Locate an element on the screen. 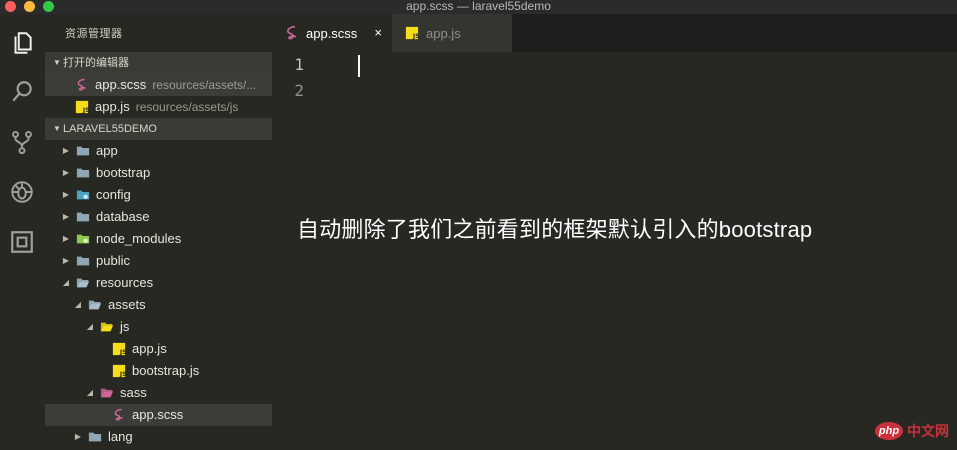 The width and height of the screenshot is (957, 450). tab-app-scss: app.scss × is located at coordinates (332, 33).